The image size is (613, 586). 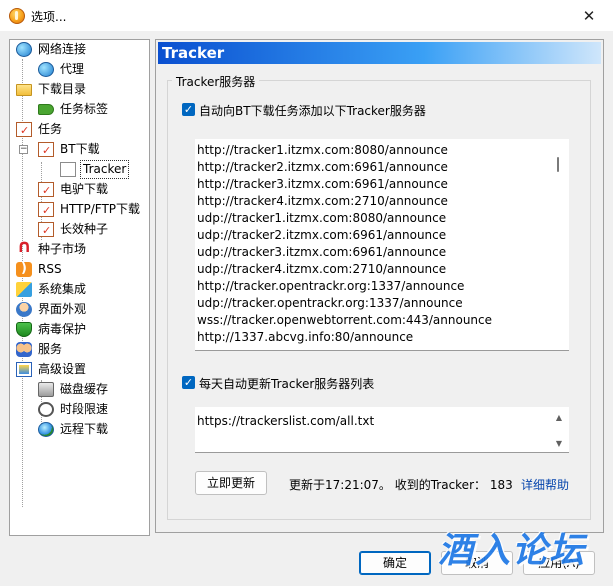 I want to click on title-bar: 选项... ✕, so click(x=306, y=16).